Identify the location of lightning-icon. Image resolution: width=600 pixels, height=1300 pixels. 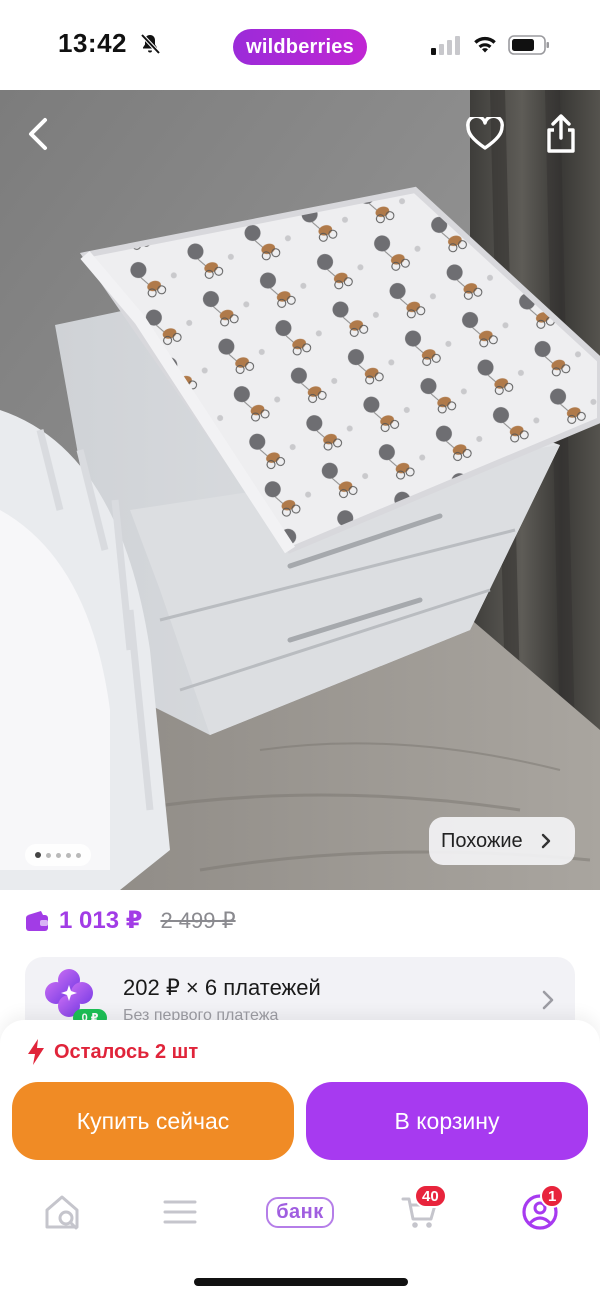
(36, 1052).